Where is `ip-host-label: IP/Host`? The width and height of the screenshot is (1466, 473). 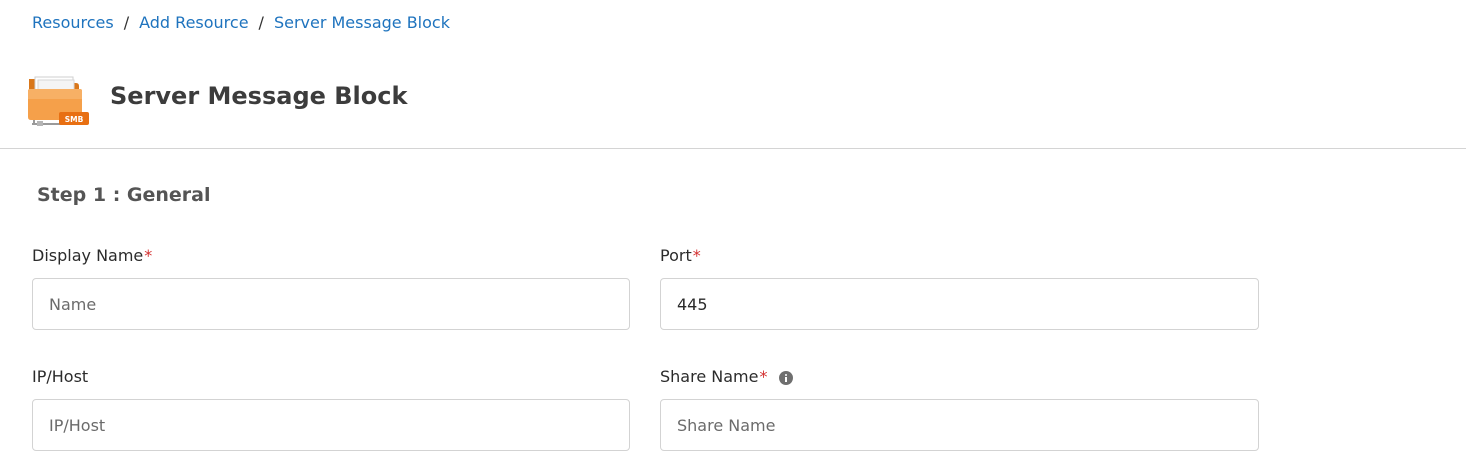
ip-host-label: IP/Host is located at coordinates (60, 377).